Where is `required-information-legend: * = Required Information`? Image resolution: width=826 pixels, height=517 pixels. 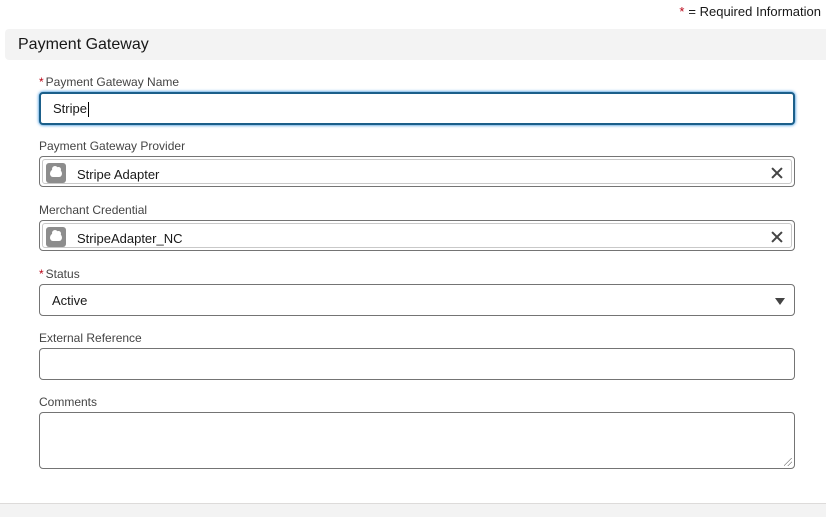
required-information-legend: * = Required Information is located at coordinates (750, 11).